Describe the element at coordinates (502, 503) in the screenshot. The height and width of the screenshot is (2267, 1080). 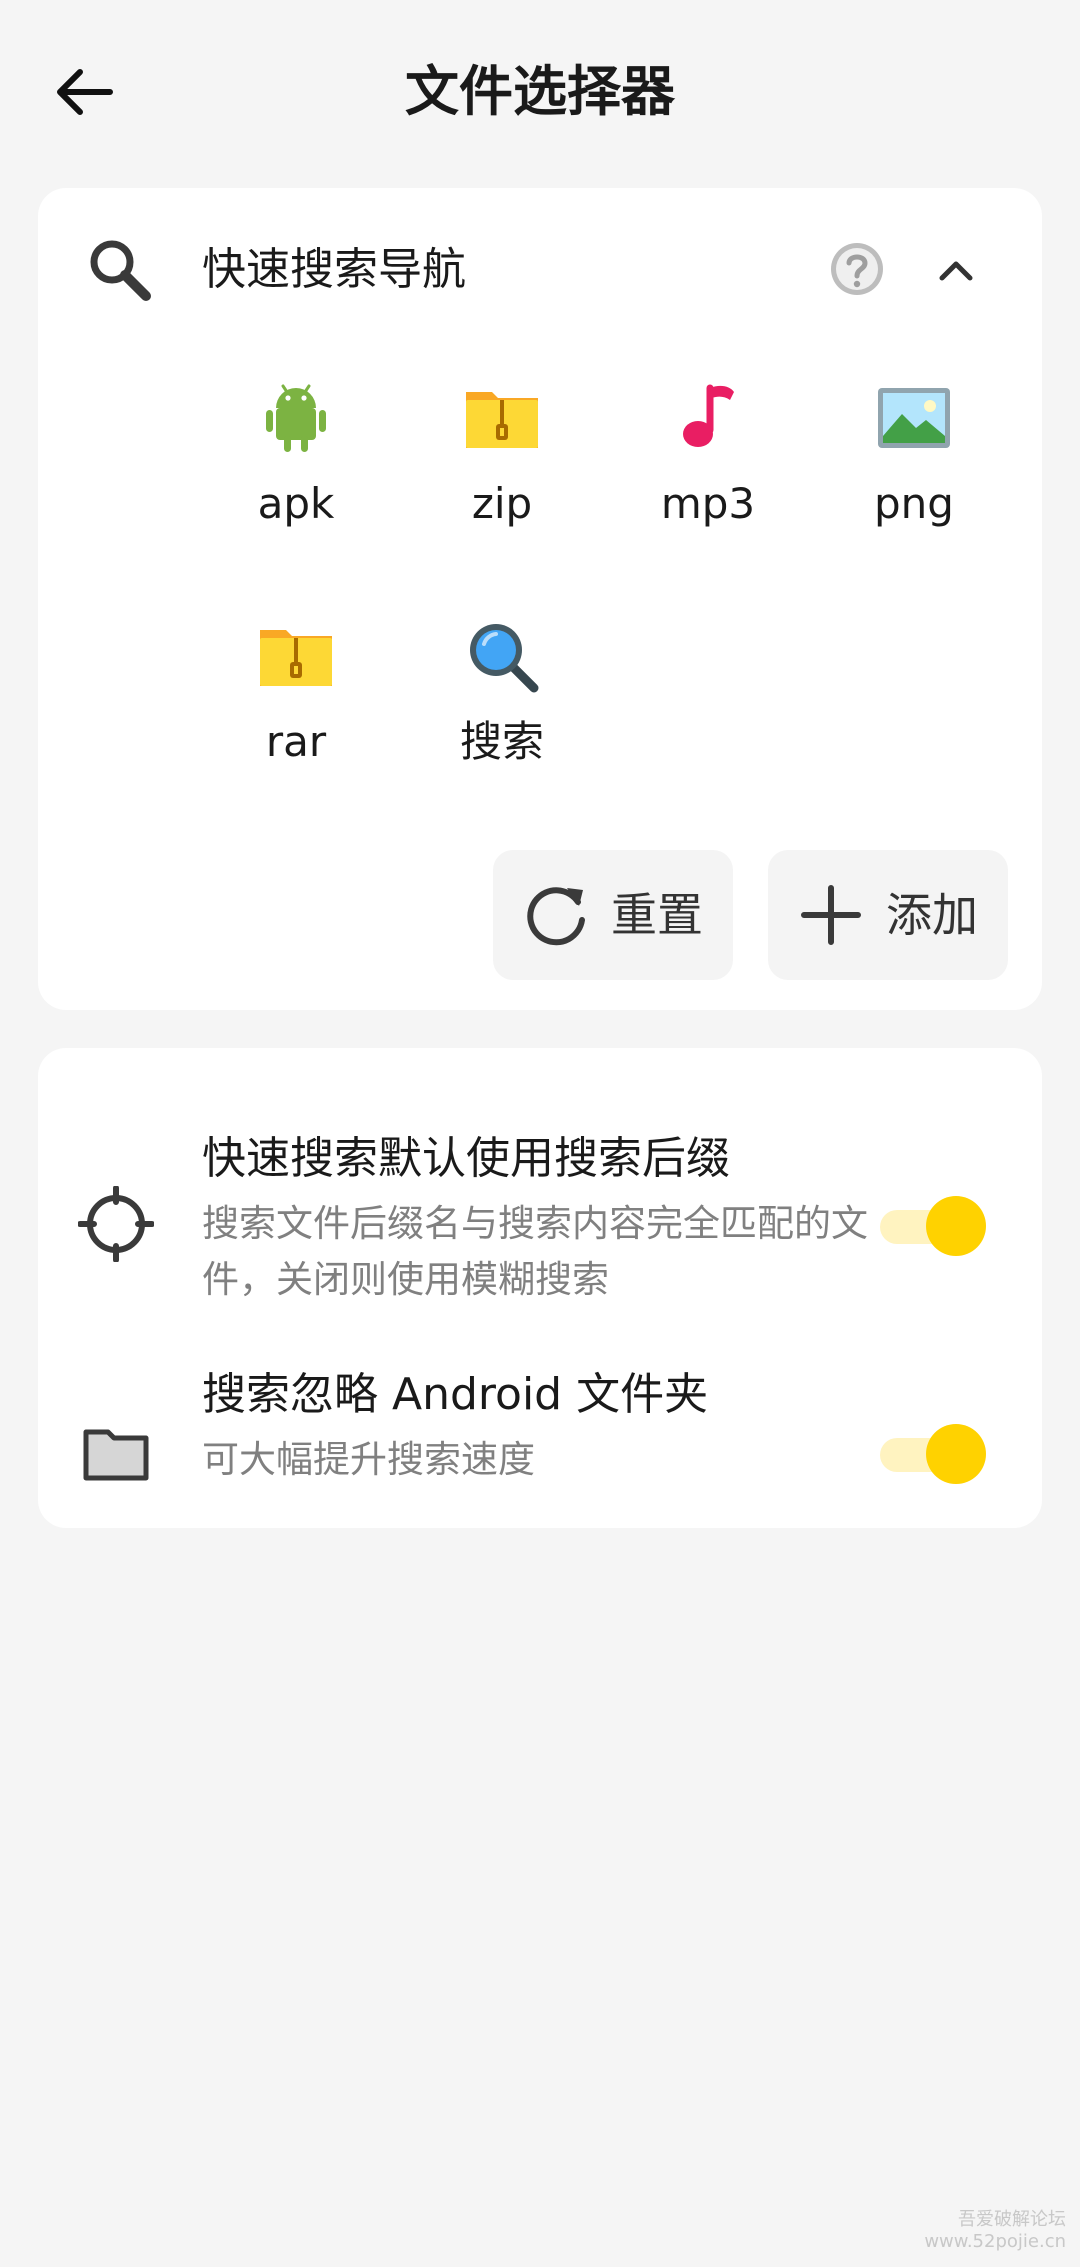
I see `file-type-label: zip` at that location.